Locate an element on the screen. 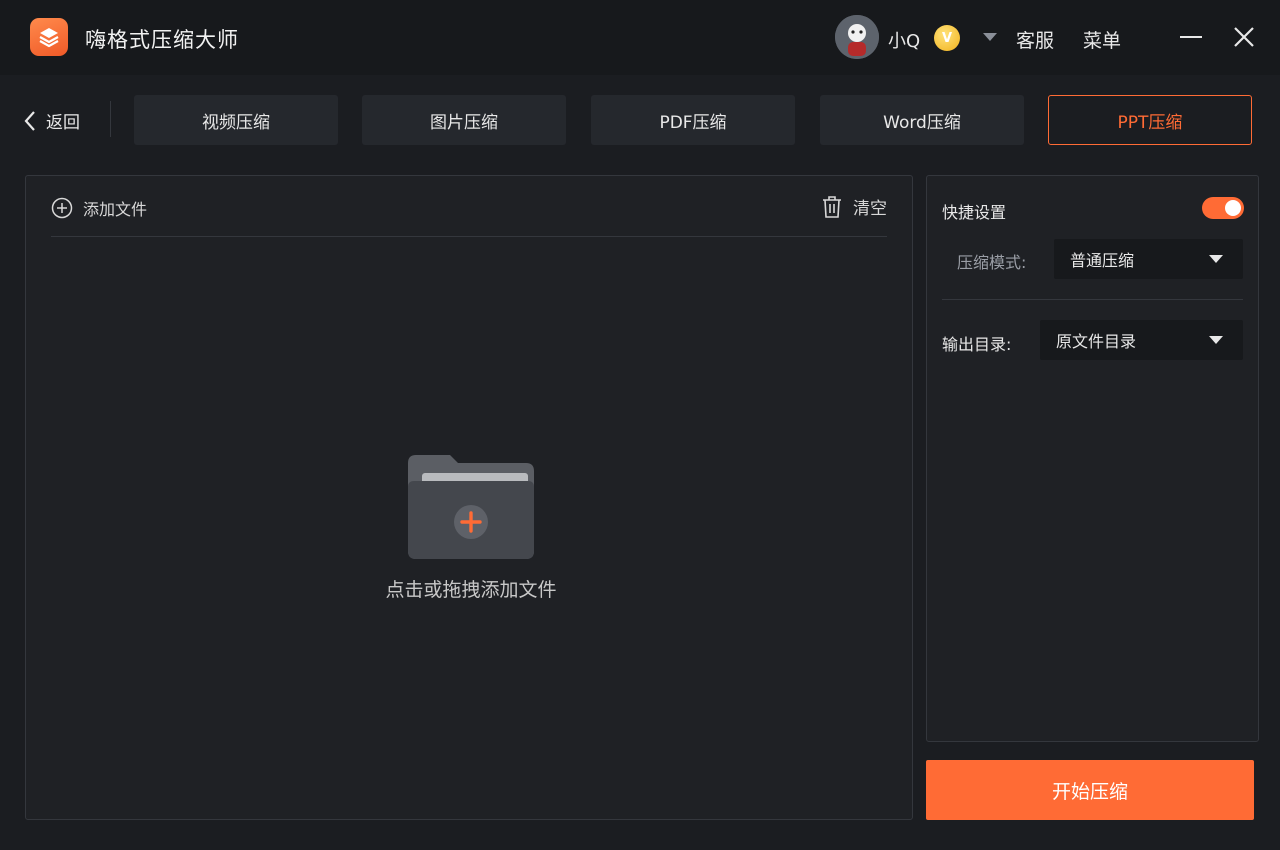  settings-divider is located at coordinates (1092, 299).